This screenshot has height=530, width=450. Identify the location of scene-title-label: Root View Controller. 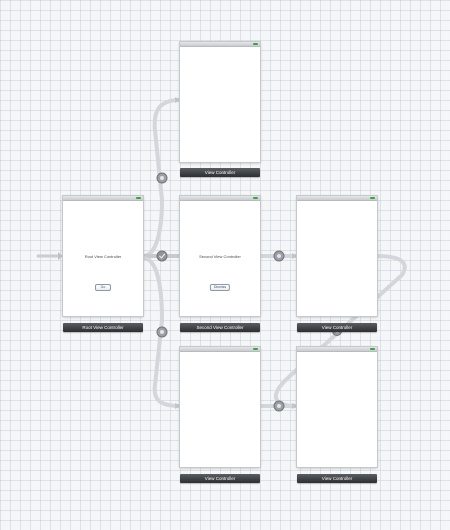
(103, 256).